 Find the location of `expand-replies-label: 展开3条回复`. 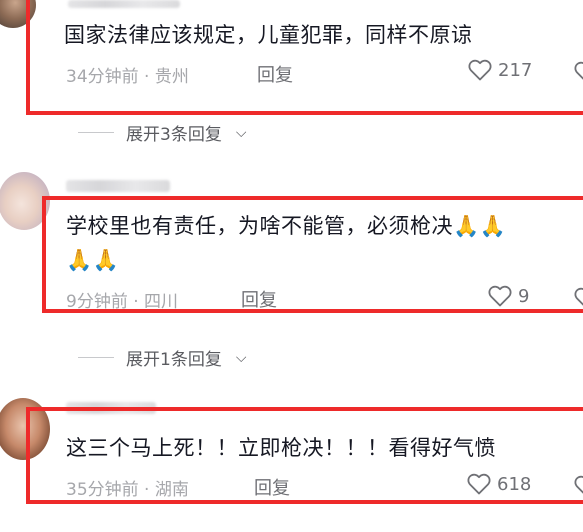

expand-replies-label: 展开3条回复 is located at coordinates (174, 135).